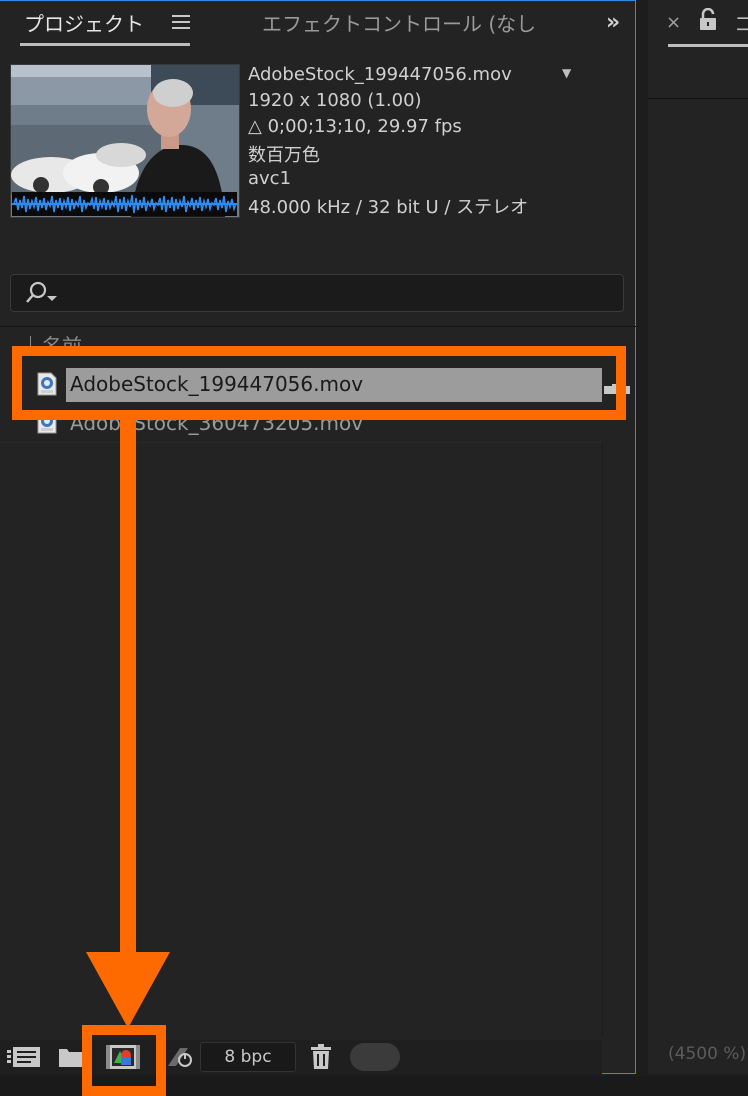 The width and height of the screenshot is (748, 1096). What do you see at coordinates (270, 178) in the screenshot?
I see `footage-codec: avc1` at bounding box center [270, 178].